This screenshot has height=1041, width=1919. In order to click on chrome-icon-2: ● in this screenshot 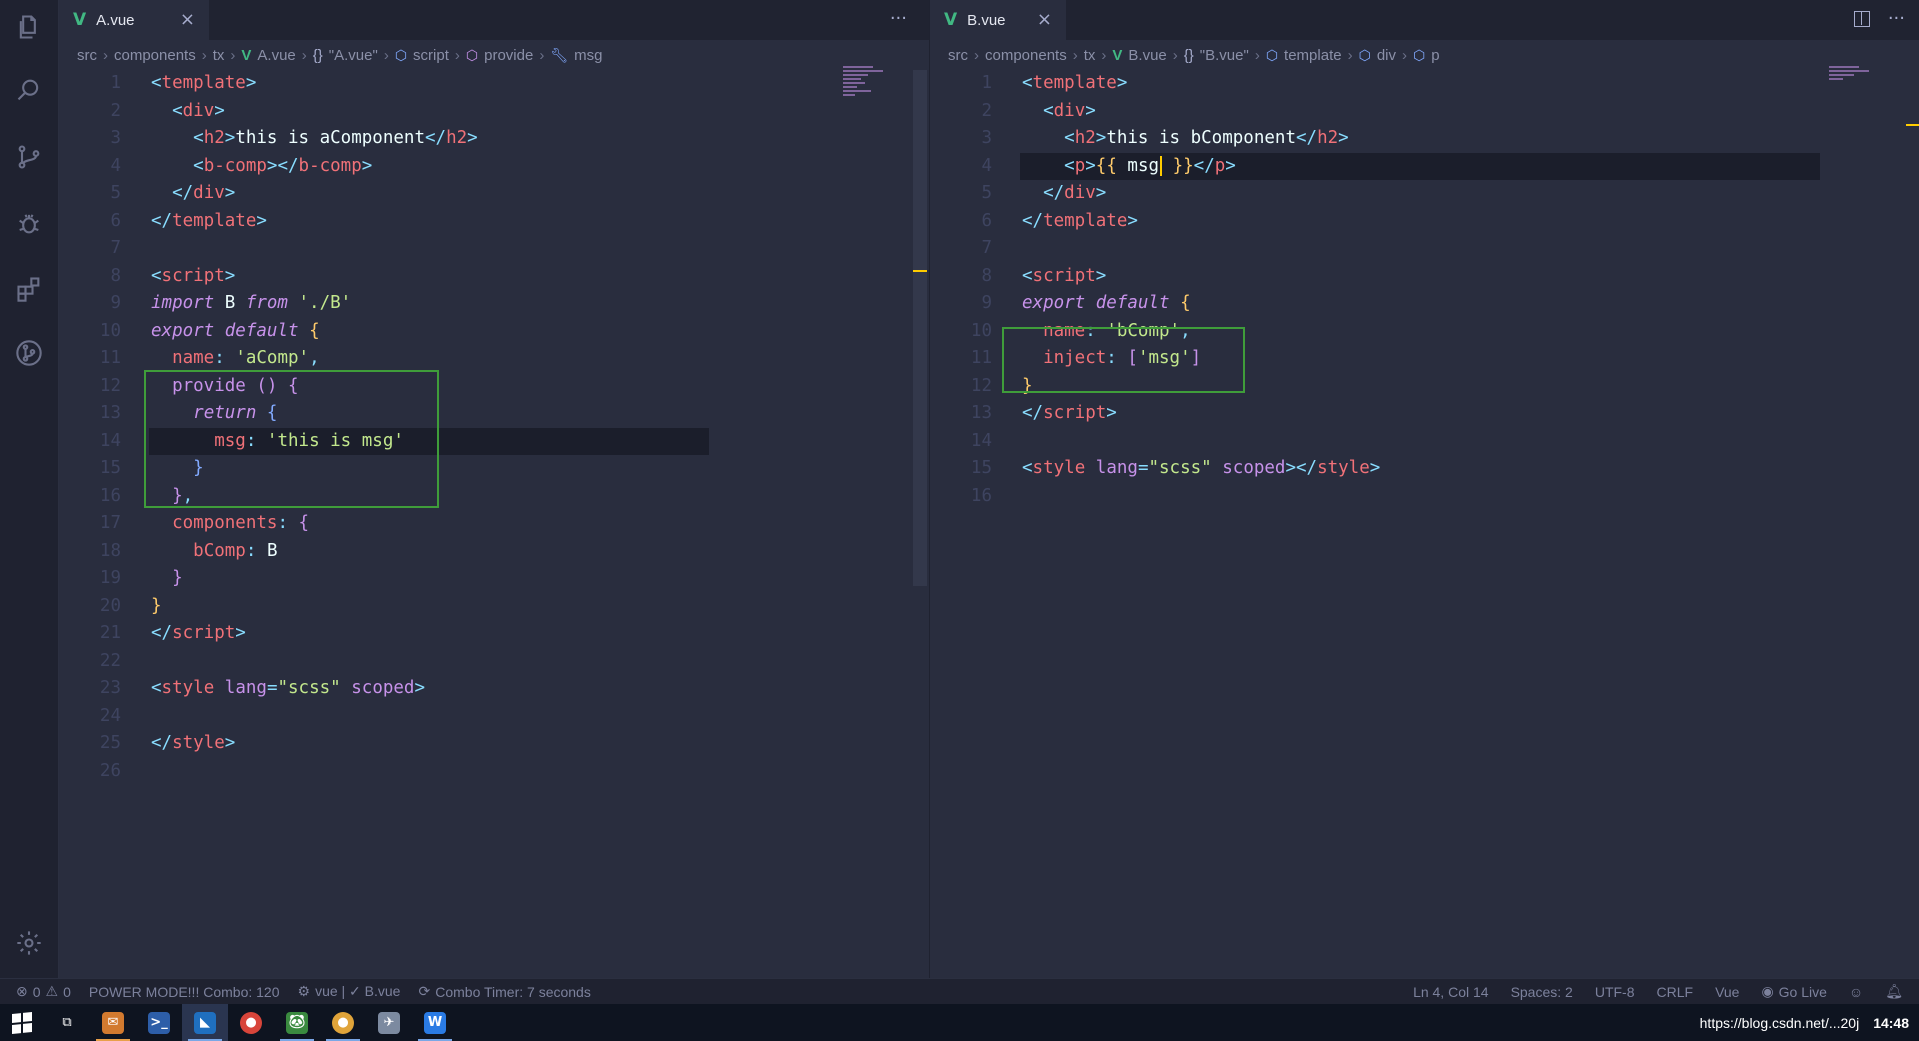, I will do `click(343, 1022)`.